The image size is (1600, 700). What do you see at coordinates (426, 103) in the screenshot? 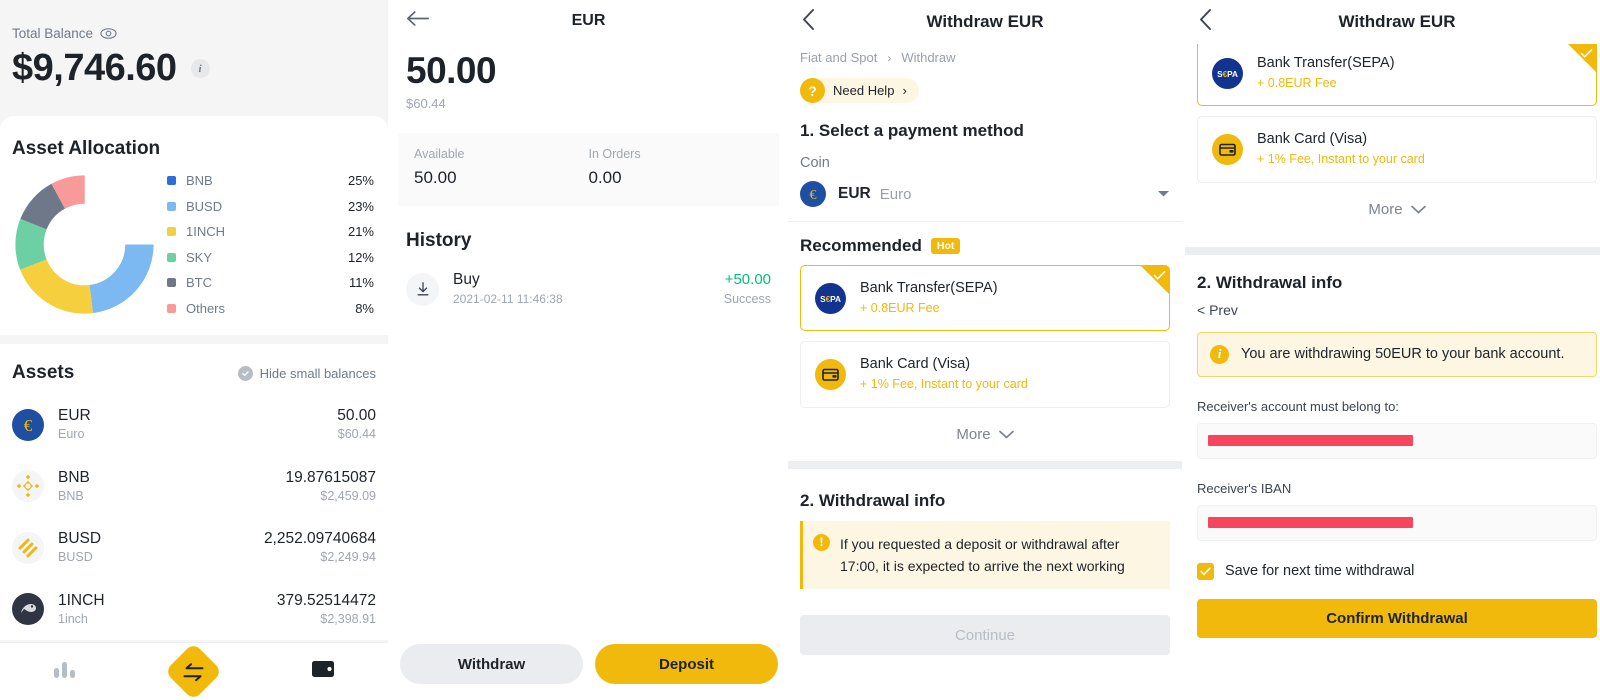
I see `eur-balance-usd: $60.44` at bounding box center [426, 103].